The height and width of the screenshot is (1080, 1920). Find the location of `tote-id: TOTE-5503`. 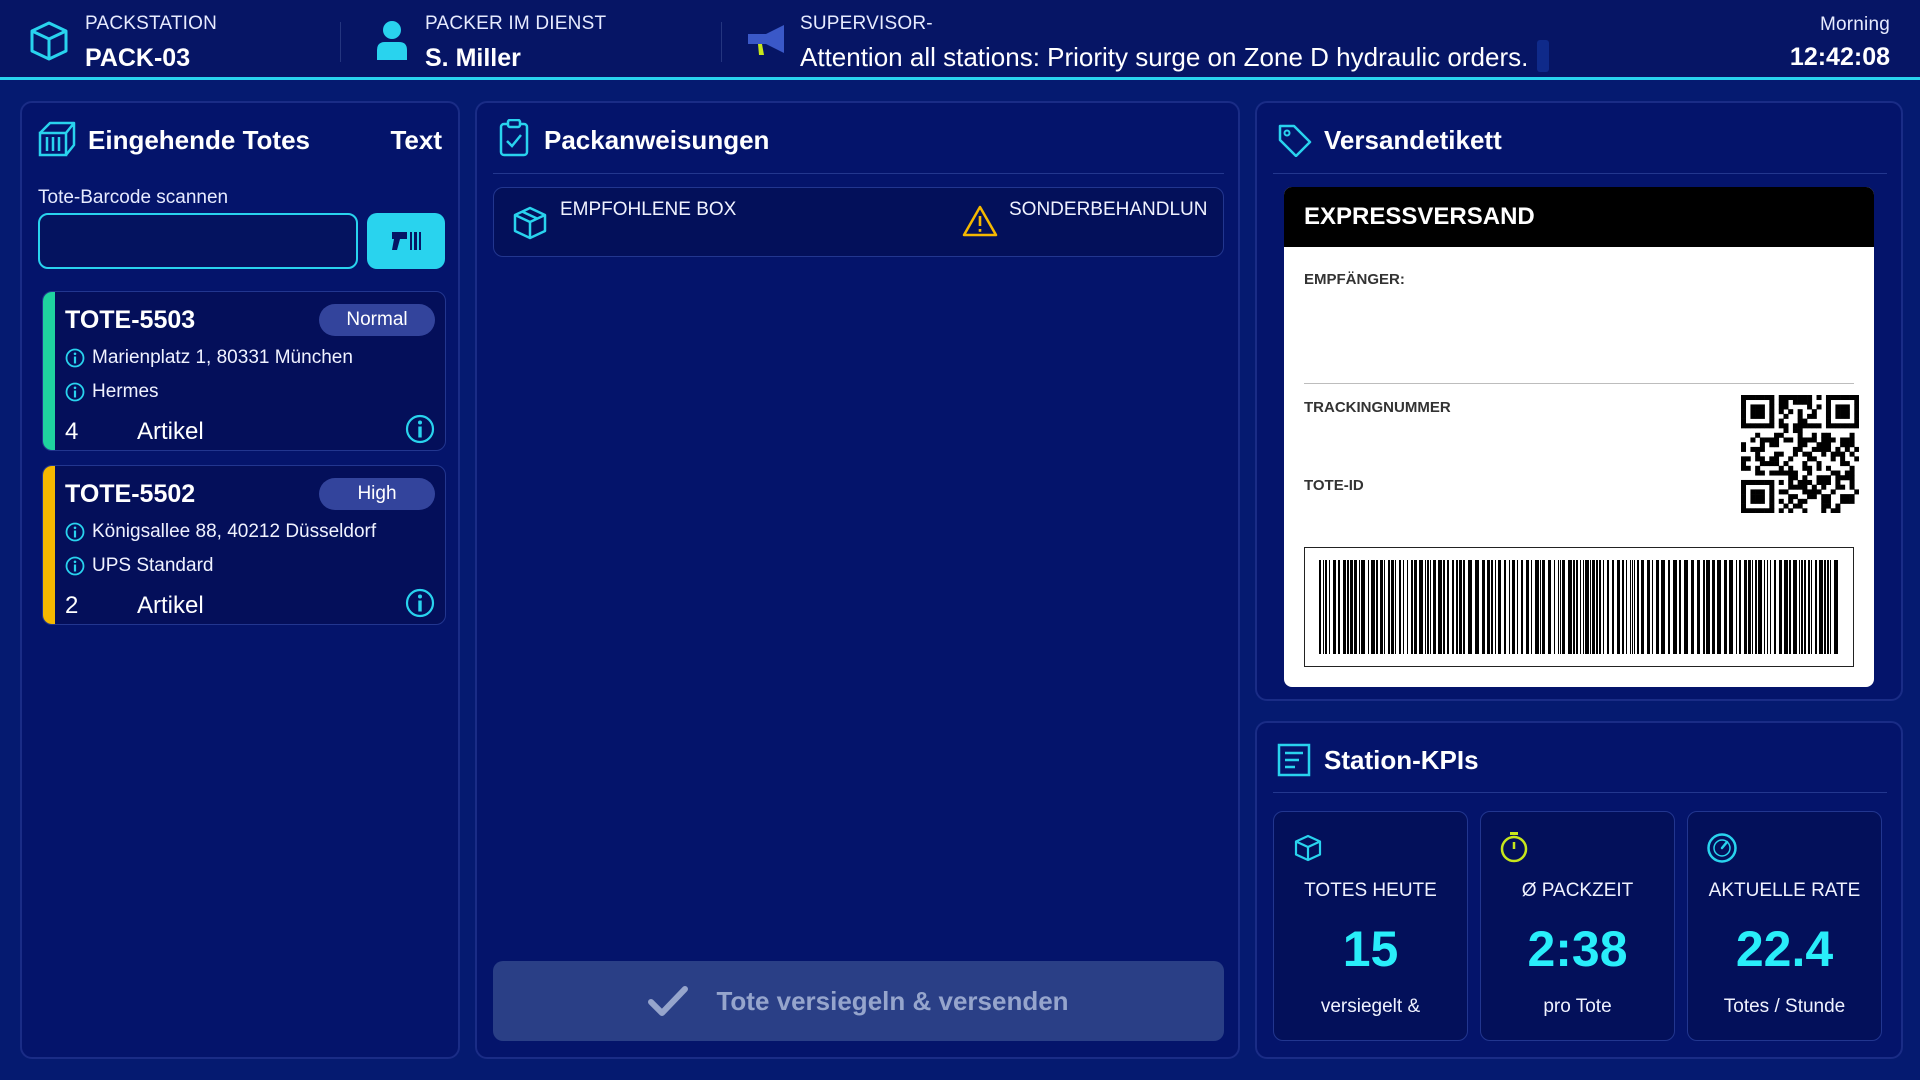

tote-id: TOTE-5503 is located at coordinates (130, 320).